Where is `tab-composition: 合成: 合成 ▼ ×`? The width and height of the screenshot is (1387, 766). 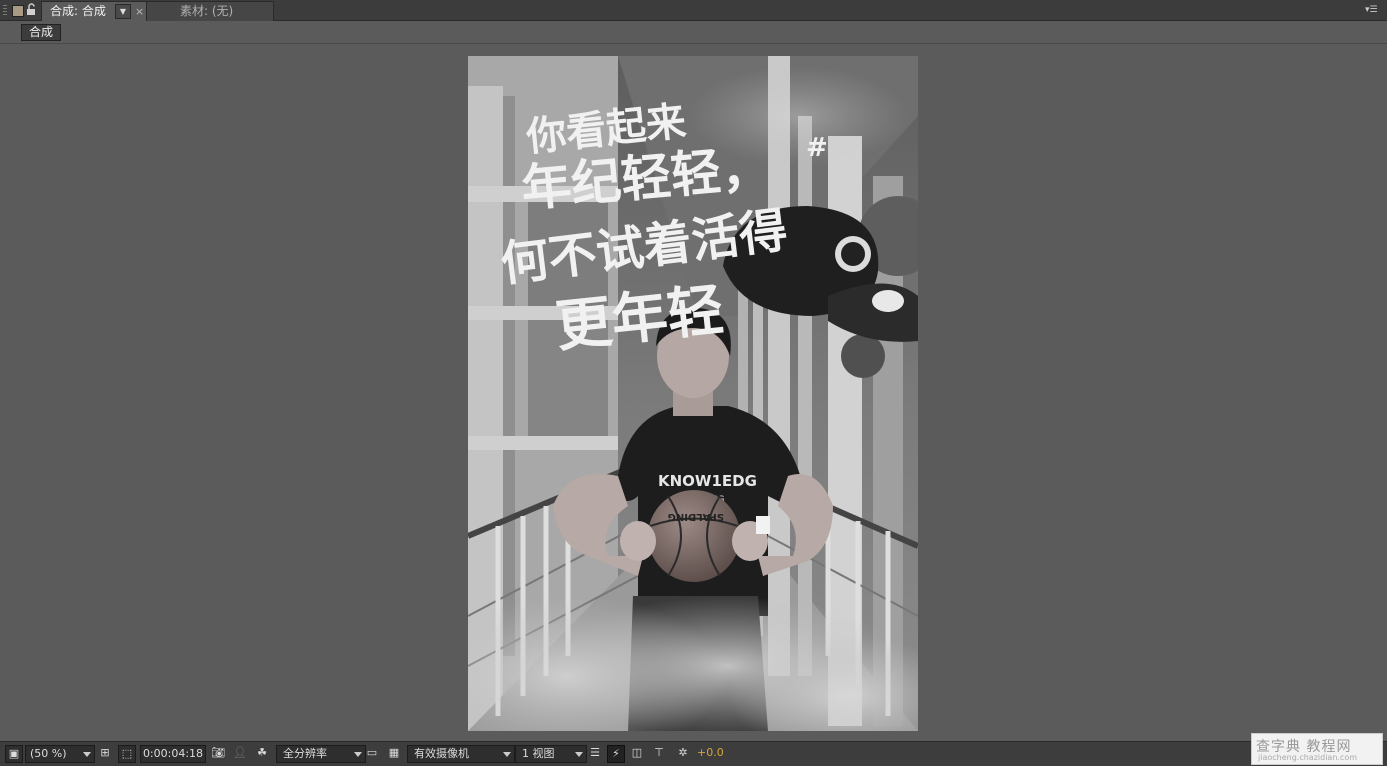 tab-composition: 合成: 合成 ▼ × is located at coordinates (94, 11).